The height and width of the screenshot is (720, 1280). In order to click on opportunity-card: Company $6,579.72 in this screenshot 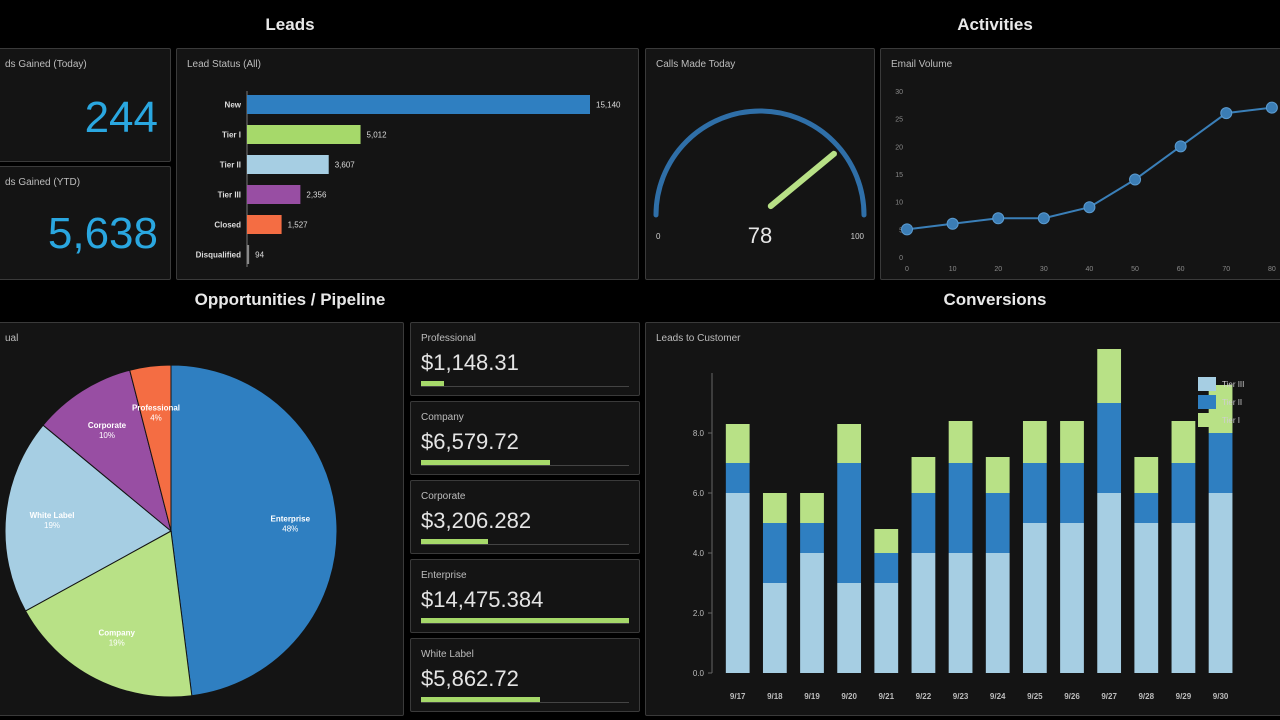, I will do `click(525, 438)`.